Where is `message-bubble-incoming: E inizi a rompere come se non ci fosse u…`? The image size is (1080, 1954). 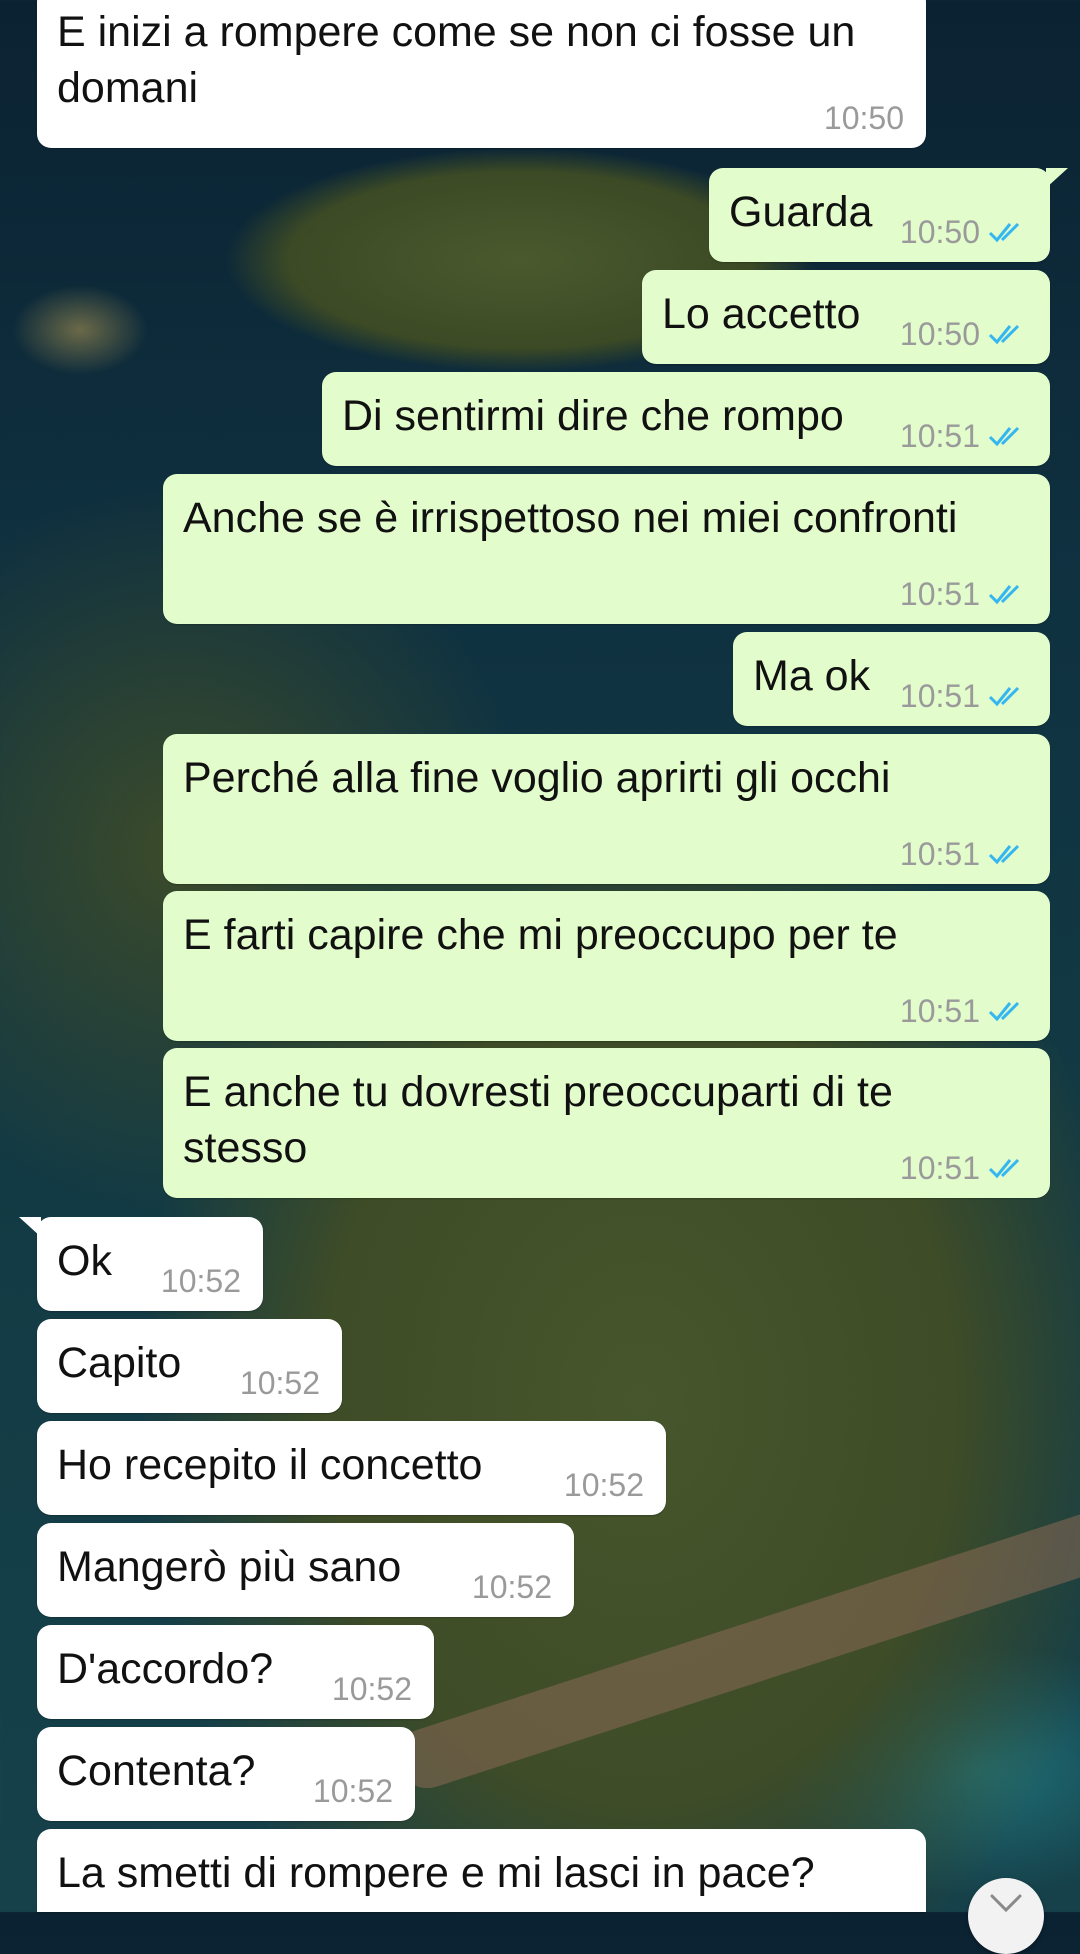 message-bubble-incoming: E inizi a rompere come se non ci fosse u… is located at coordinates (481, 74).